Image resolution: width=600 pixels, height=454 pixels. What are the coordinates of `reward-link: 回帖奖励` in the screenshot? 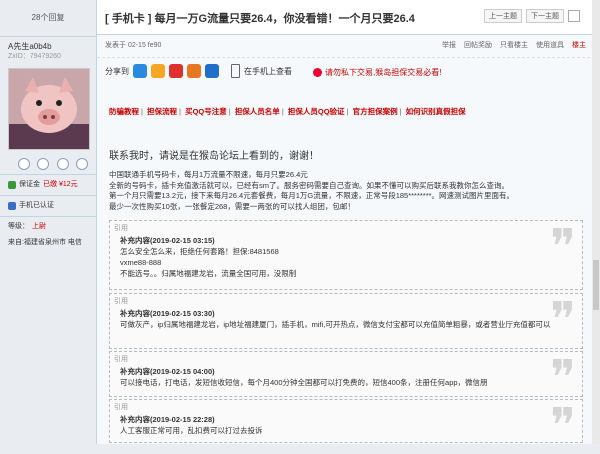 It's located at (478, 46).